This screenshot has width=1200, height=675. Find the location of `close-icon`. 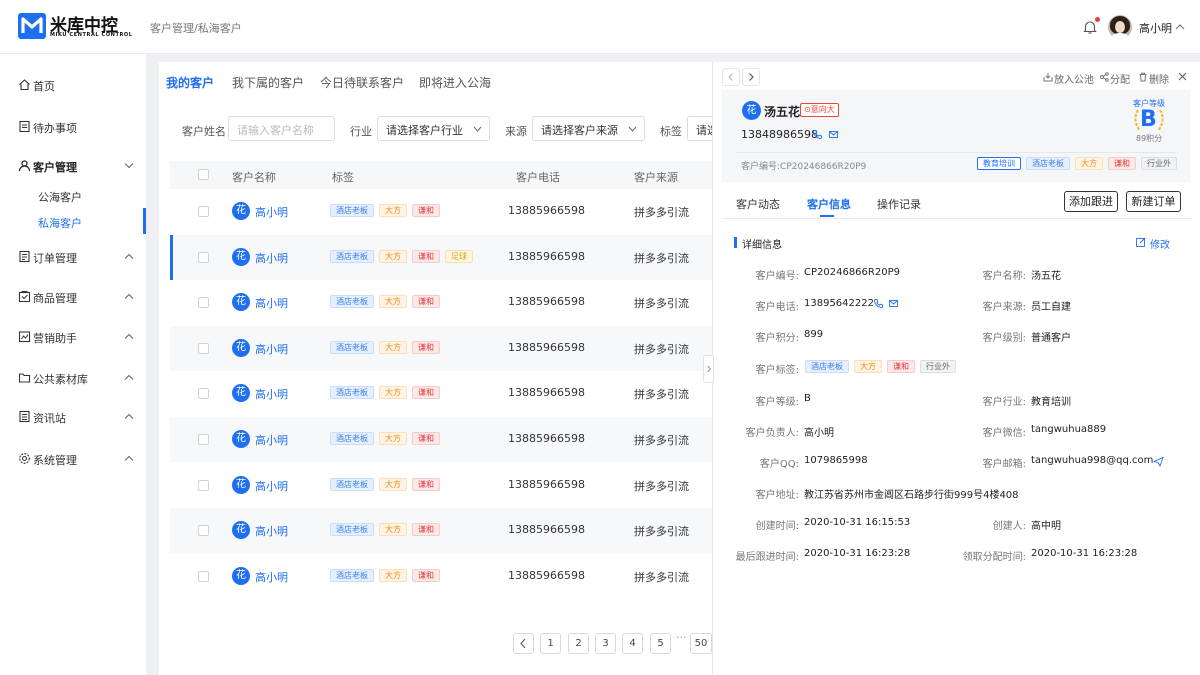

close-icon is located at coordinates (1182, 76).